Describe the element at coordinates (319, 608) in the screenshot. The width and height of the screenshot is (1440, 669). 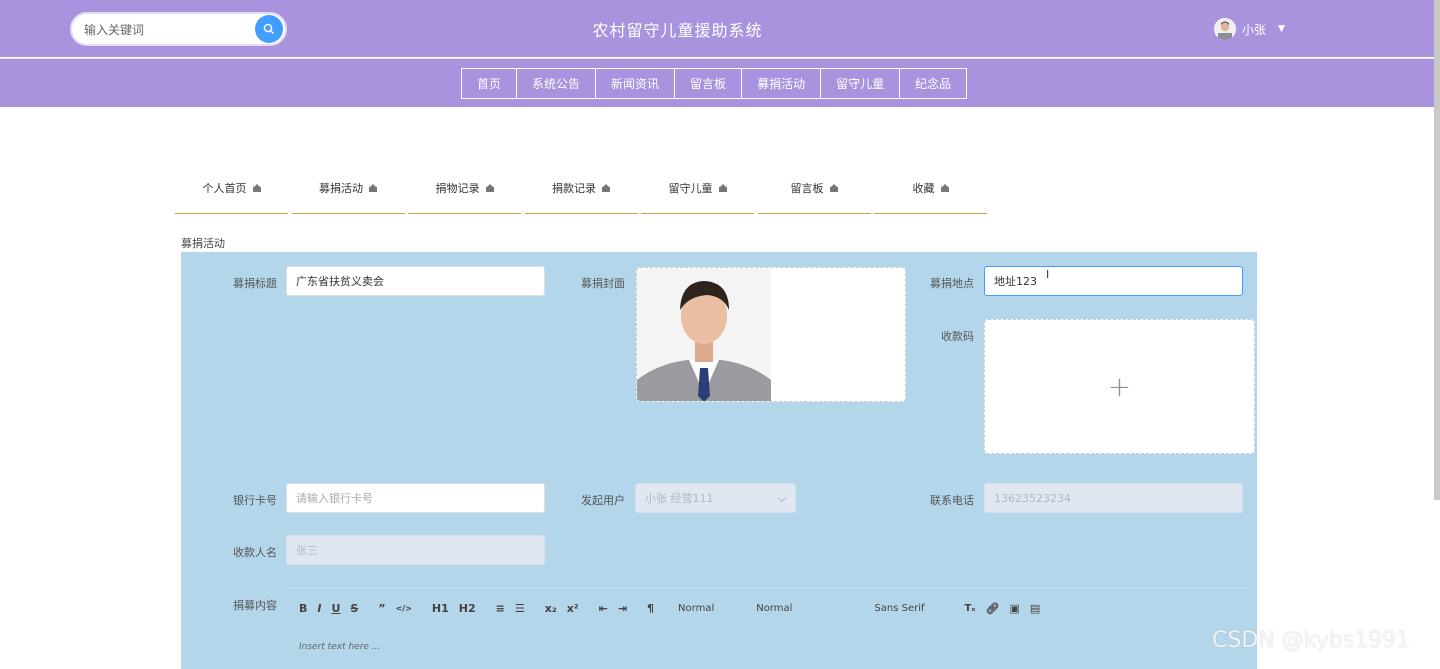
I see `italic-button: I` at that location.